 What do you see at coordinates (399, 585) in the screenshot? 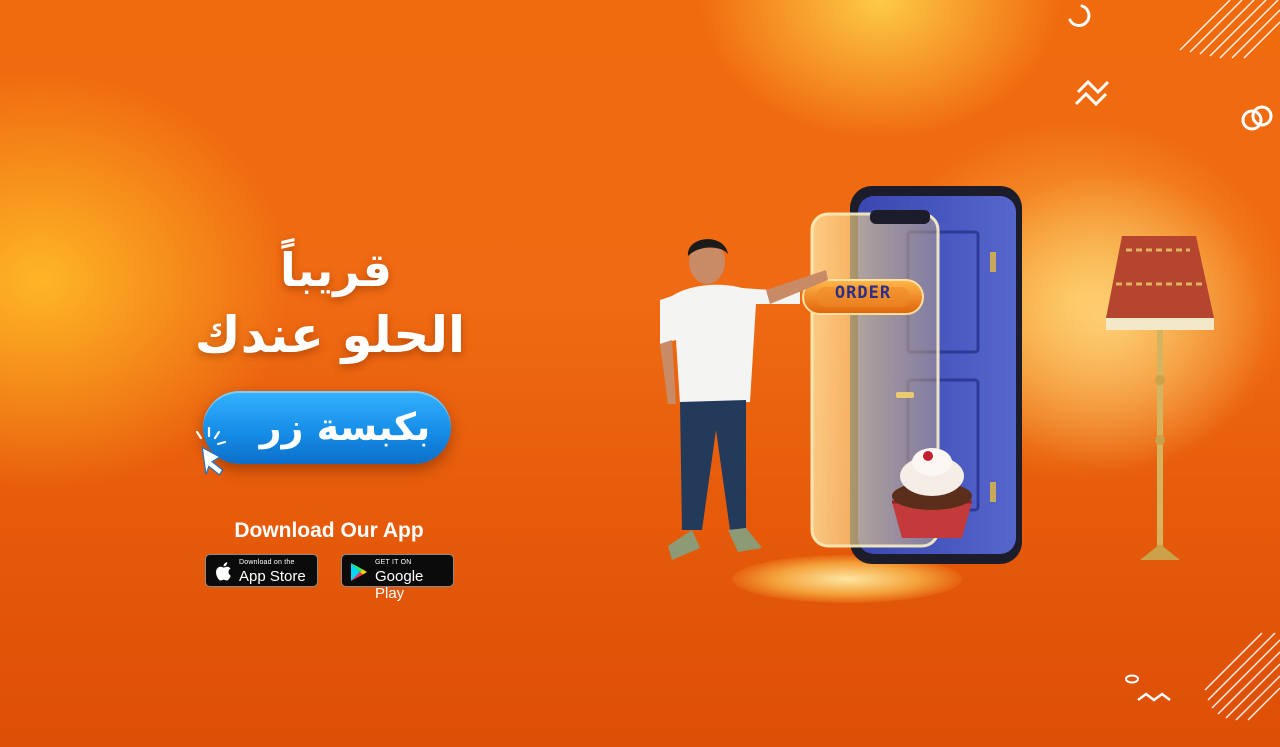
I see `google-play-big-text: Google Play` at bounding box center [399, 585].